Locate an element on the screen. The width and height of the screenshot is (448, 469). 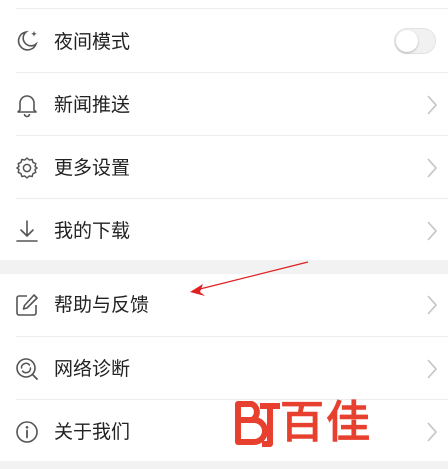
settings-item-label: 网络诊断 is located at coordinates (92, 369).